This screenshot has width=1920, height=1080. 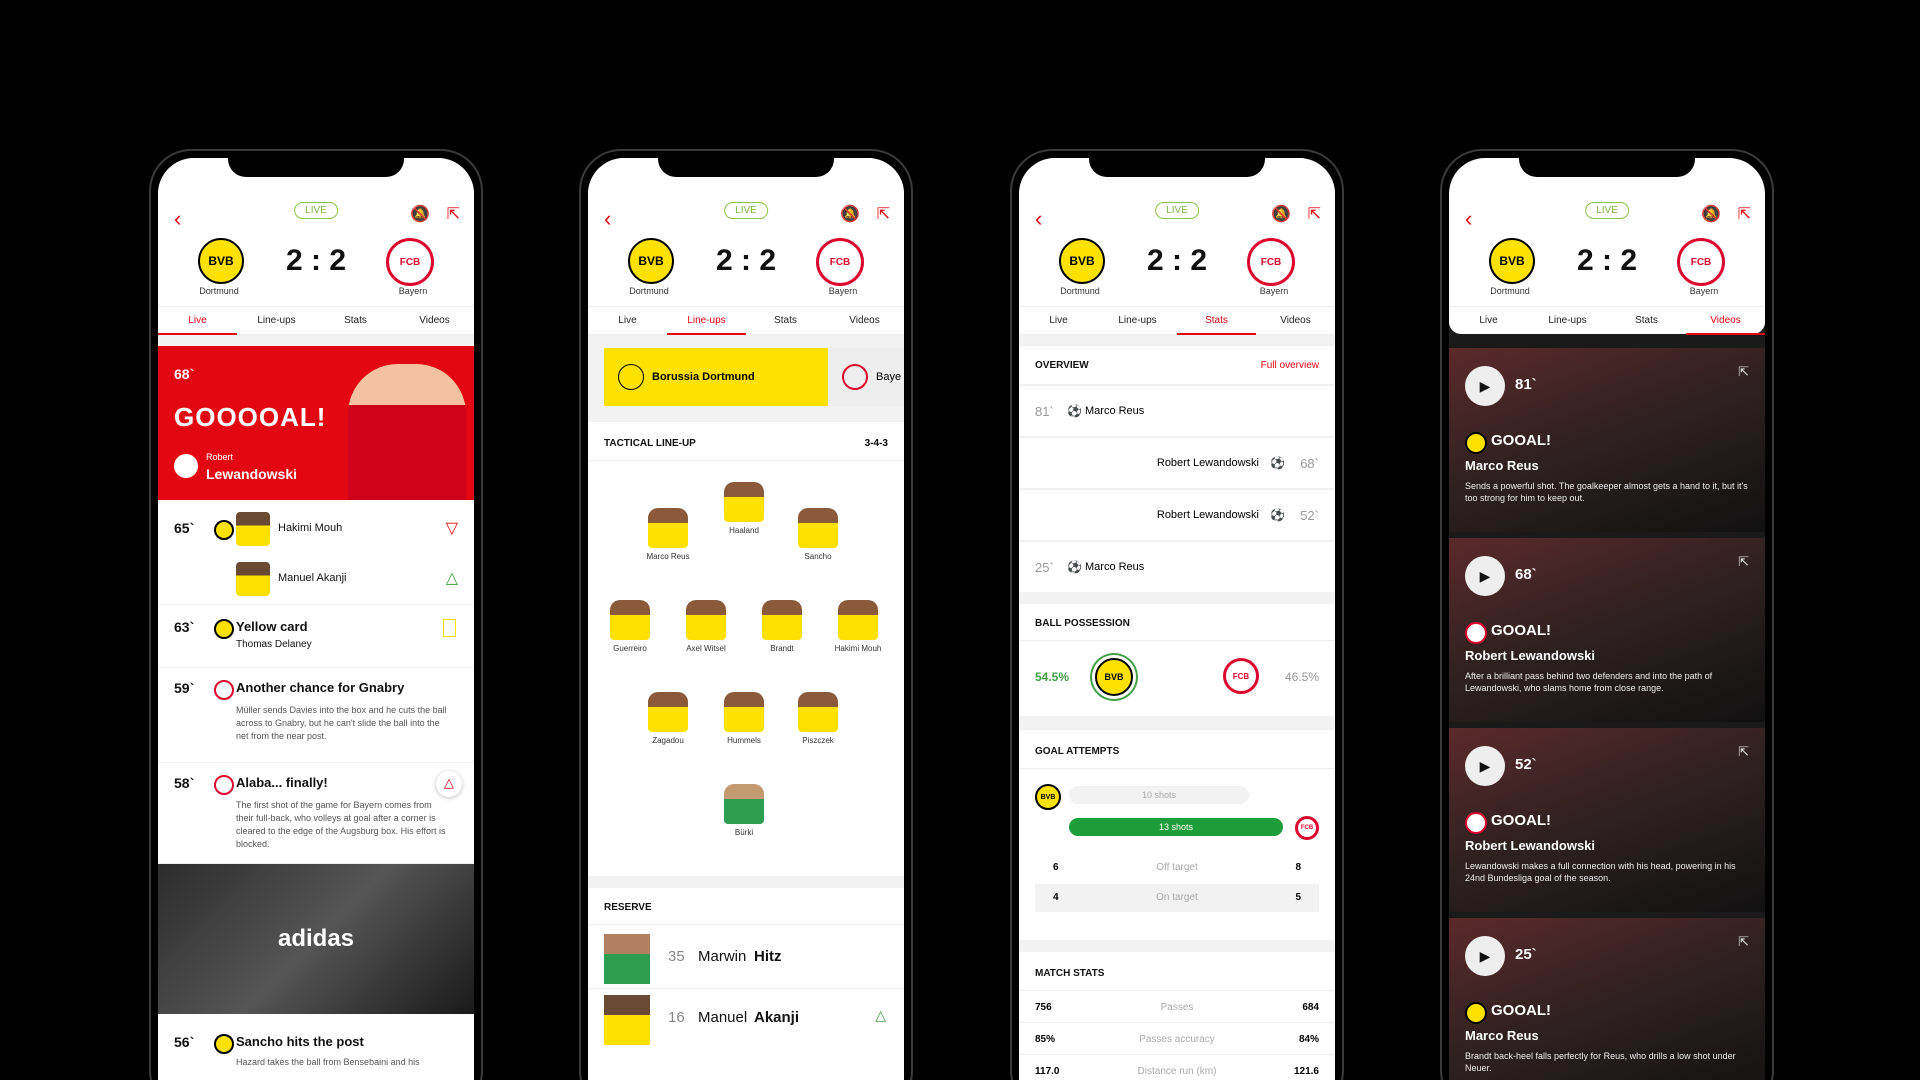 I want to click on ball-icon: ⚽, so click(x=1277, y=463).